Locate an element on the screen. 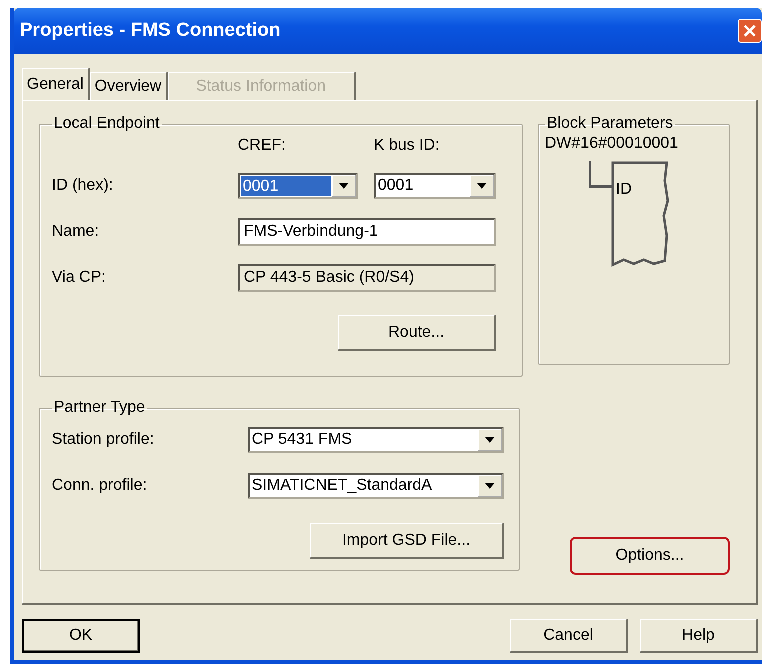 This screenshot has width=762, height=669. column-header: K bus ID: is located at coordinates (407, 146).